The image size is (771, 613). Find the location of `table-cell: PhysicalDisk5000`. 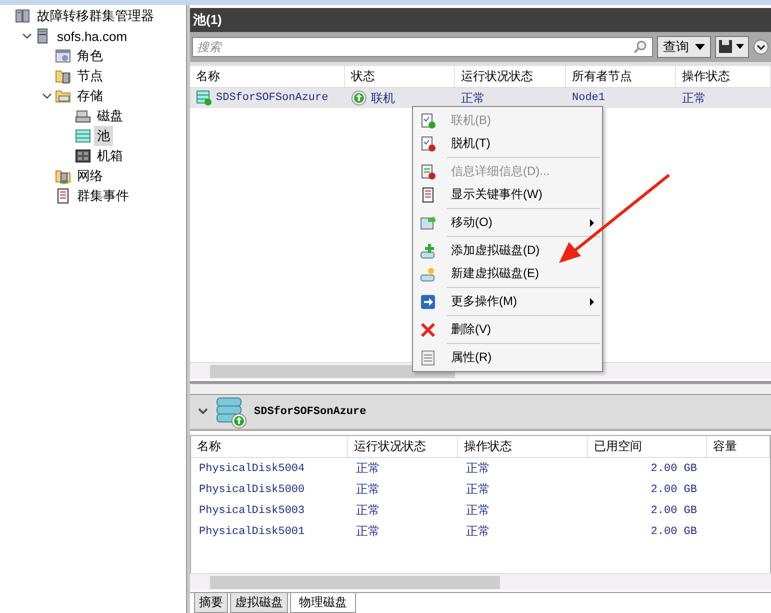

table-cell: PhysicalDisk5000 is located at coordinates (252, 490).